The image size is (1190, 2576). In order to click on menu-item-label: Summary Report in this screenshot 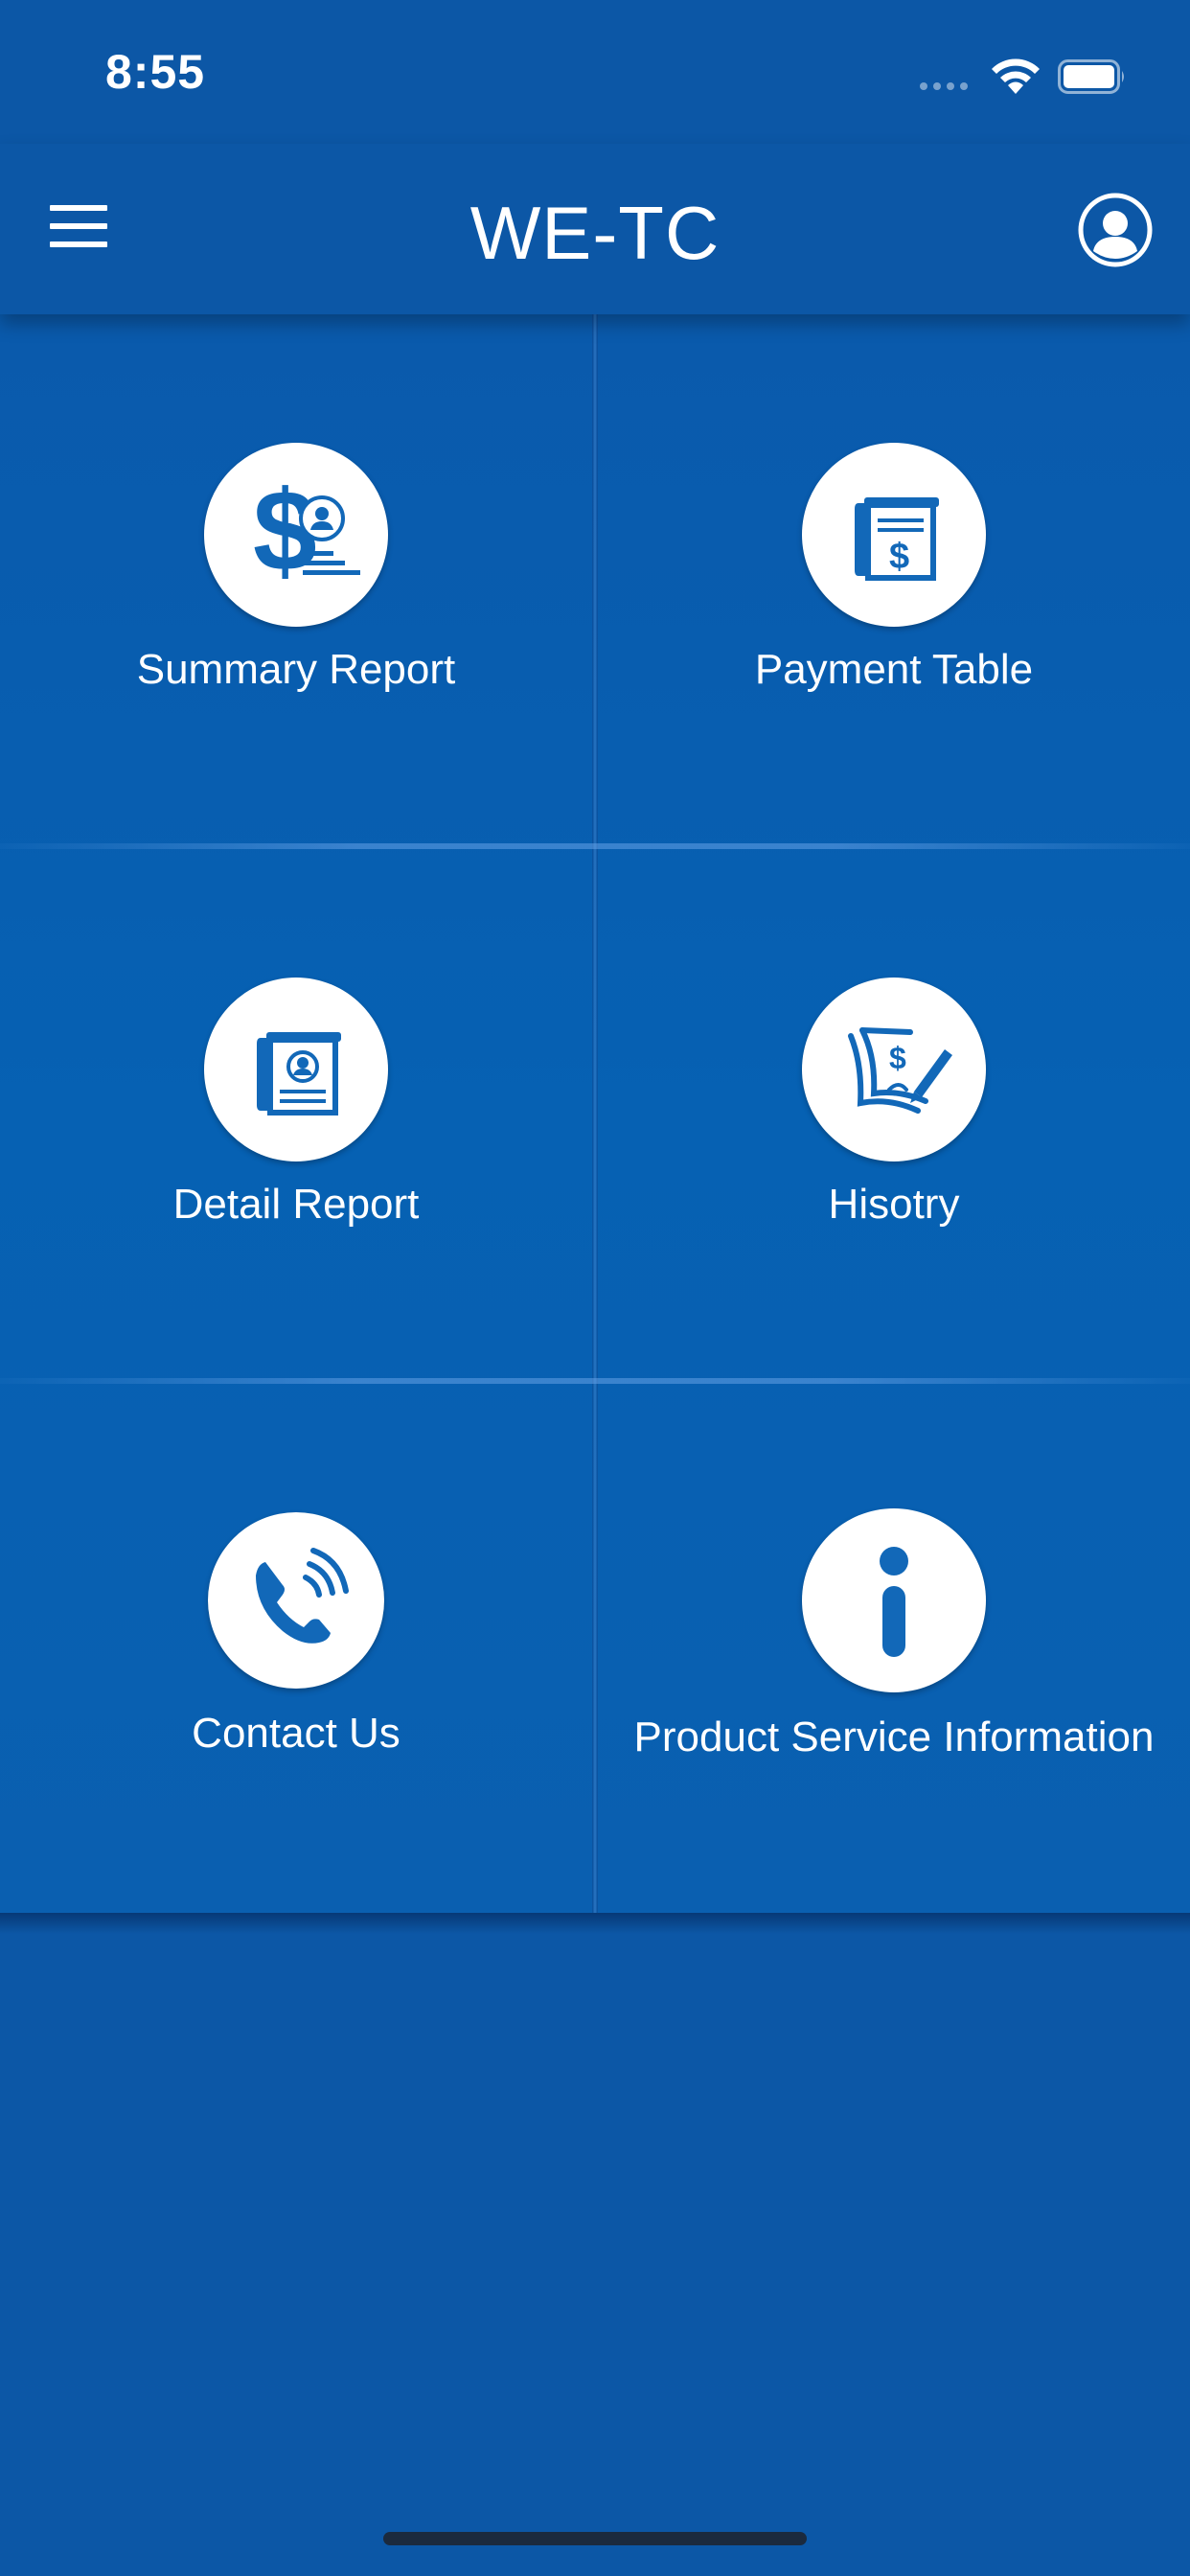, I will do `click(296, 669)`.